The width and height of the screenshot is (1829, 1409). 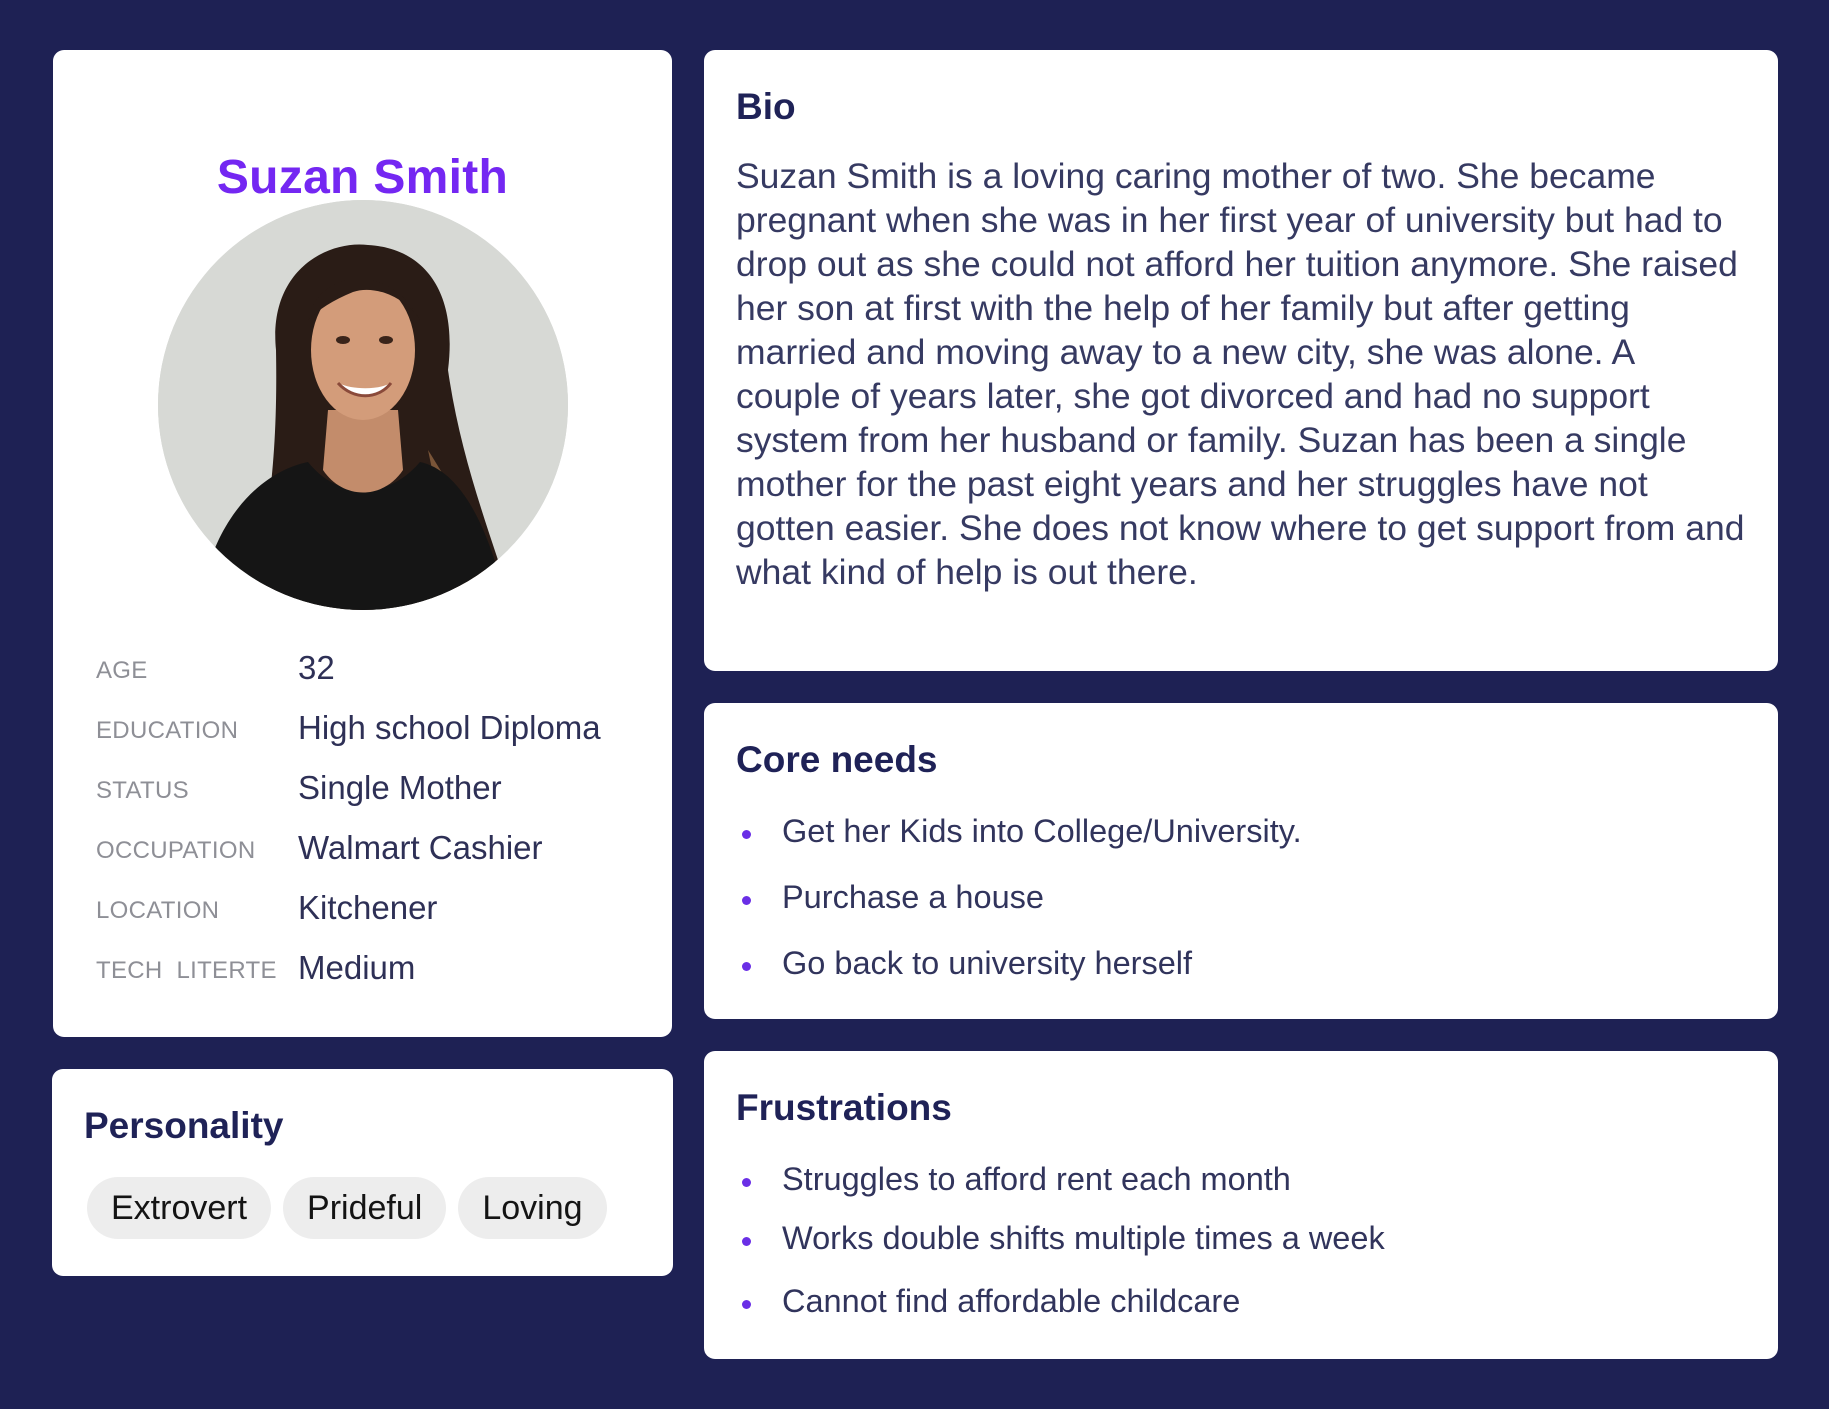 I want to click on info-row-status: STATUS Single Mother, so click(x=374, y=789).